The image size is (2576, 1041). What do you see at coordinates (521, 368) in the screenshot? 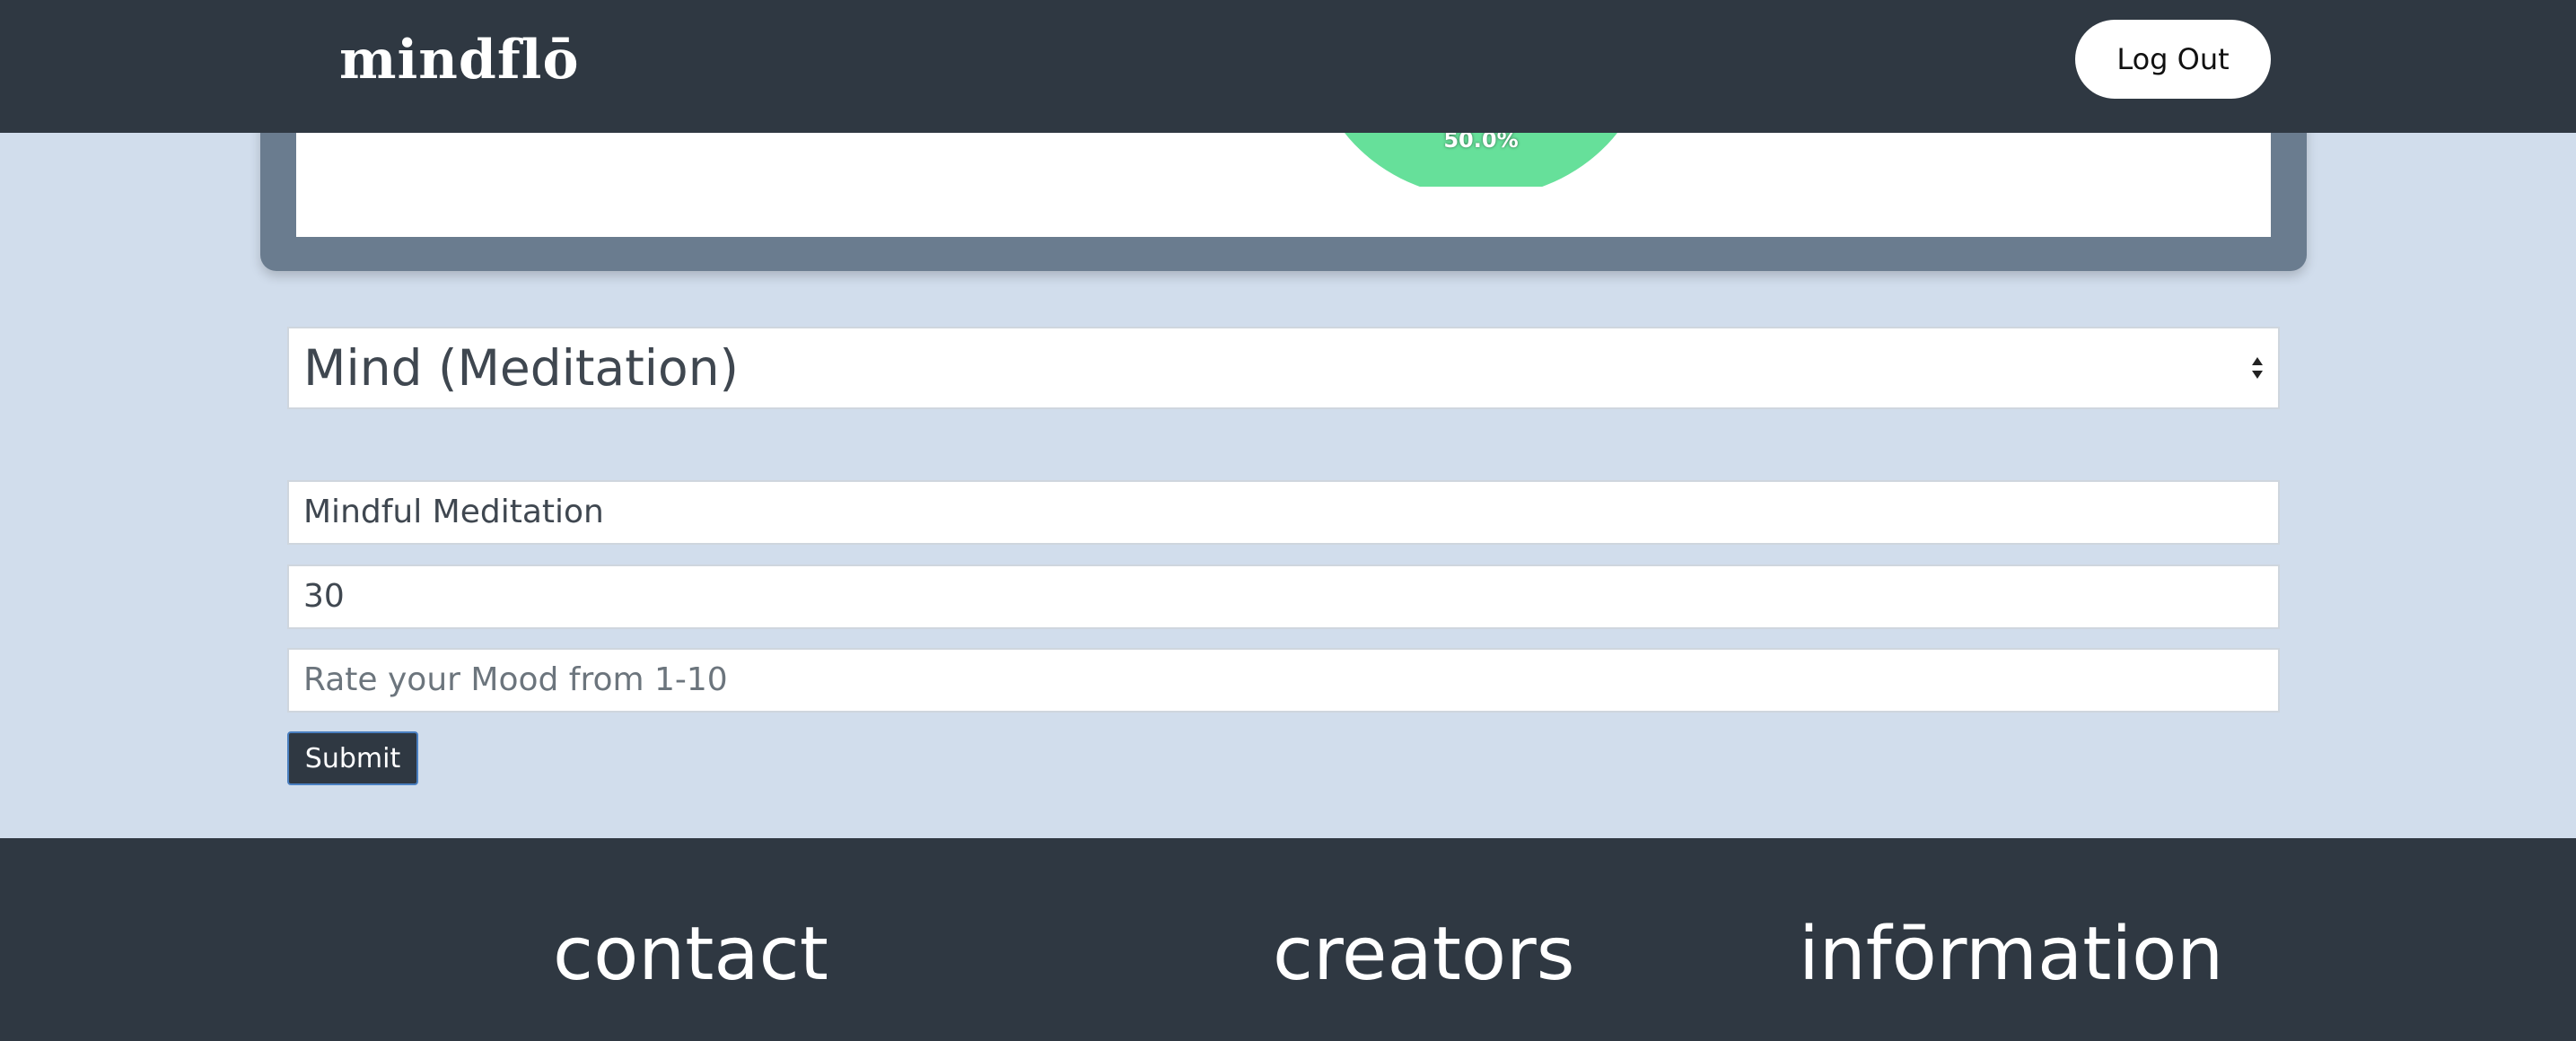
I see `category-select-value: Mind (Meditation)` at bounding box center [521, 368].